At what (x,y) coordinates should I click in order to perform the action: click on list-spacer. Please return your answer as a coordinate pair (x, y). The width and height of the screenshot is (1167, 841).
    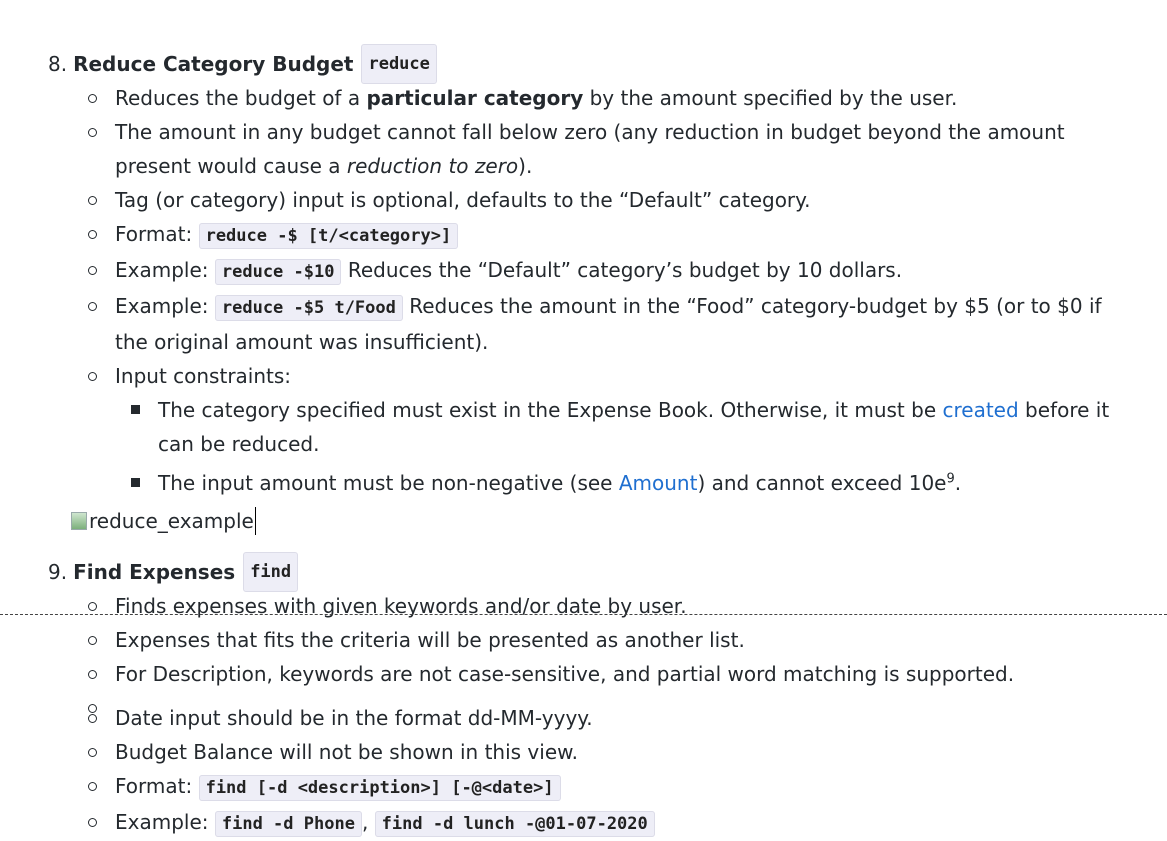
    Looking at the image, I should click on (587, 702).